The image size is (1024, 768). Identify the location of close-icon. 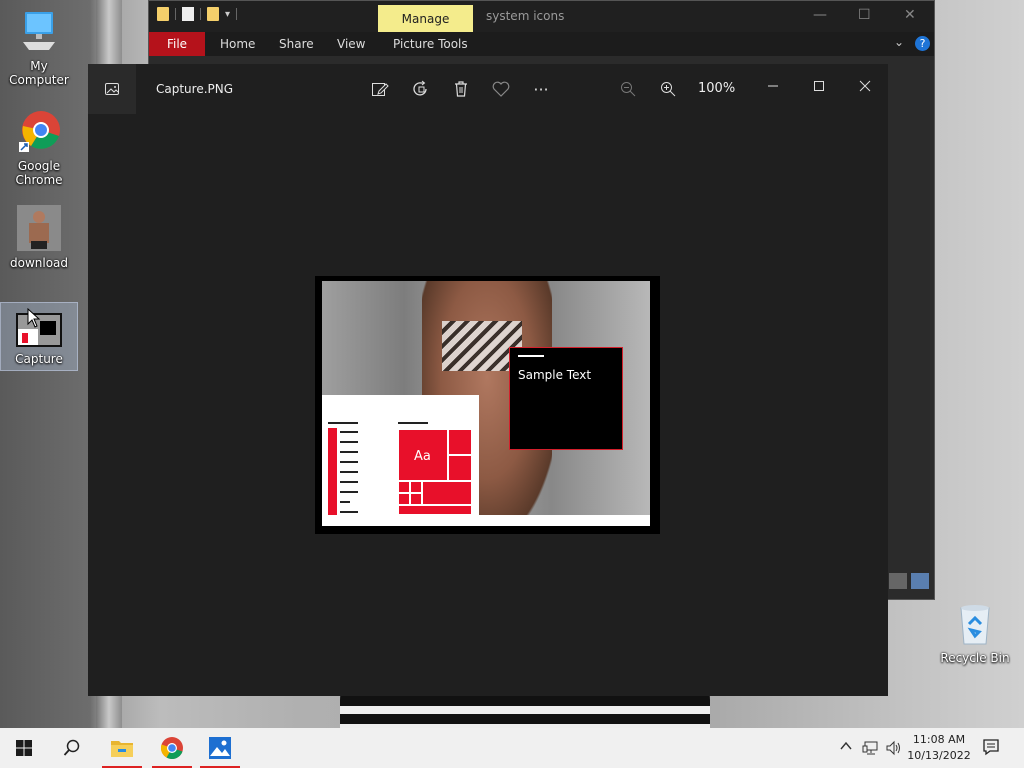
(865, 86).